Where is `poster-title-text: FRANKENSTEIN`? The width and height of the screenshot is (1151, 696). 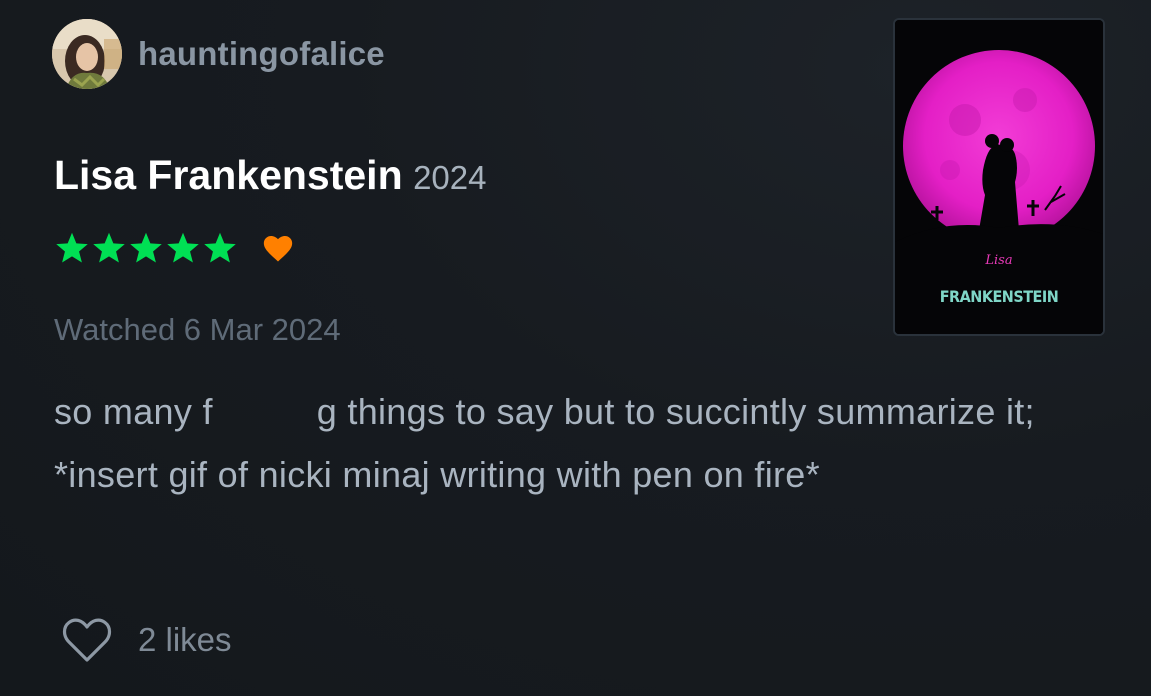
poster-title-text: FRANKENSTEIN is located at coordinates (999, 296).